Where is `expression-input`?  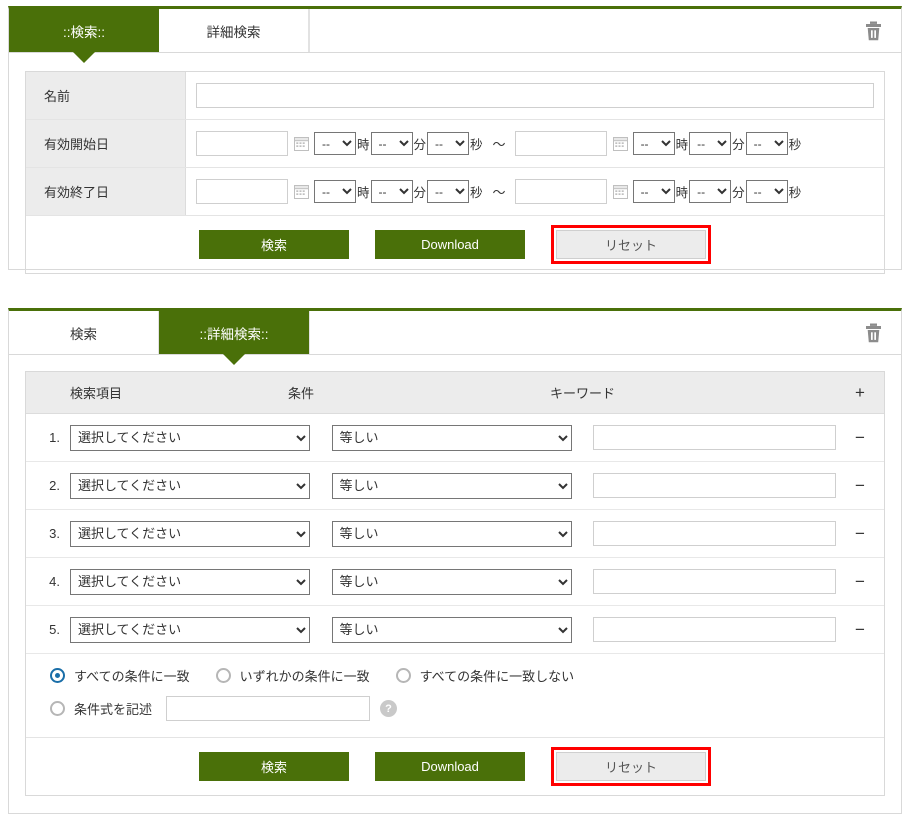 expression-input is located at coordinates (268, 708).